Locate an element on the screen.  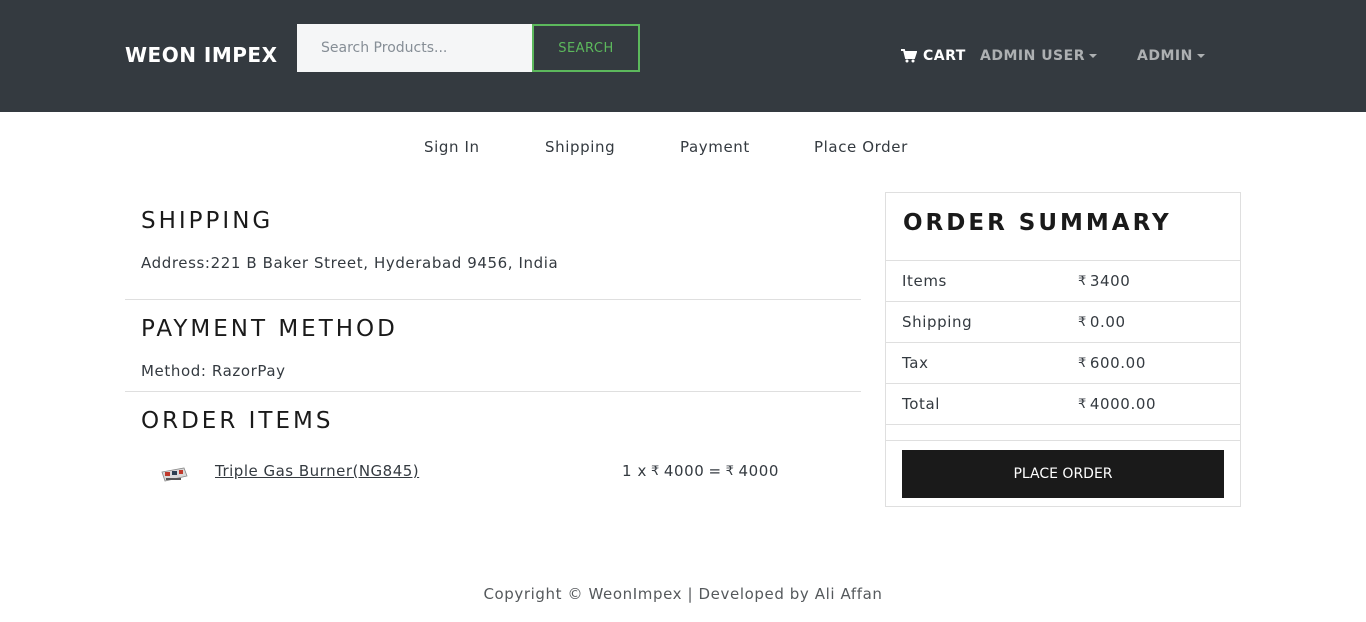
admin-dropdown: ADMIN is located at coordinates (1171, 56).